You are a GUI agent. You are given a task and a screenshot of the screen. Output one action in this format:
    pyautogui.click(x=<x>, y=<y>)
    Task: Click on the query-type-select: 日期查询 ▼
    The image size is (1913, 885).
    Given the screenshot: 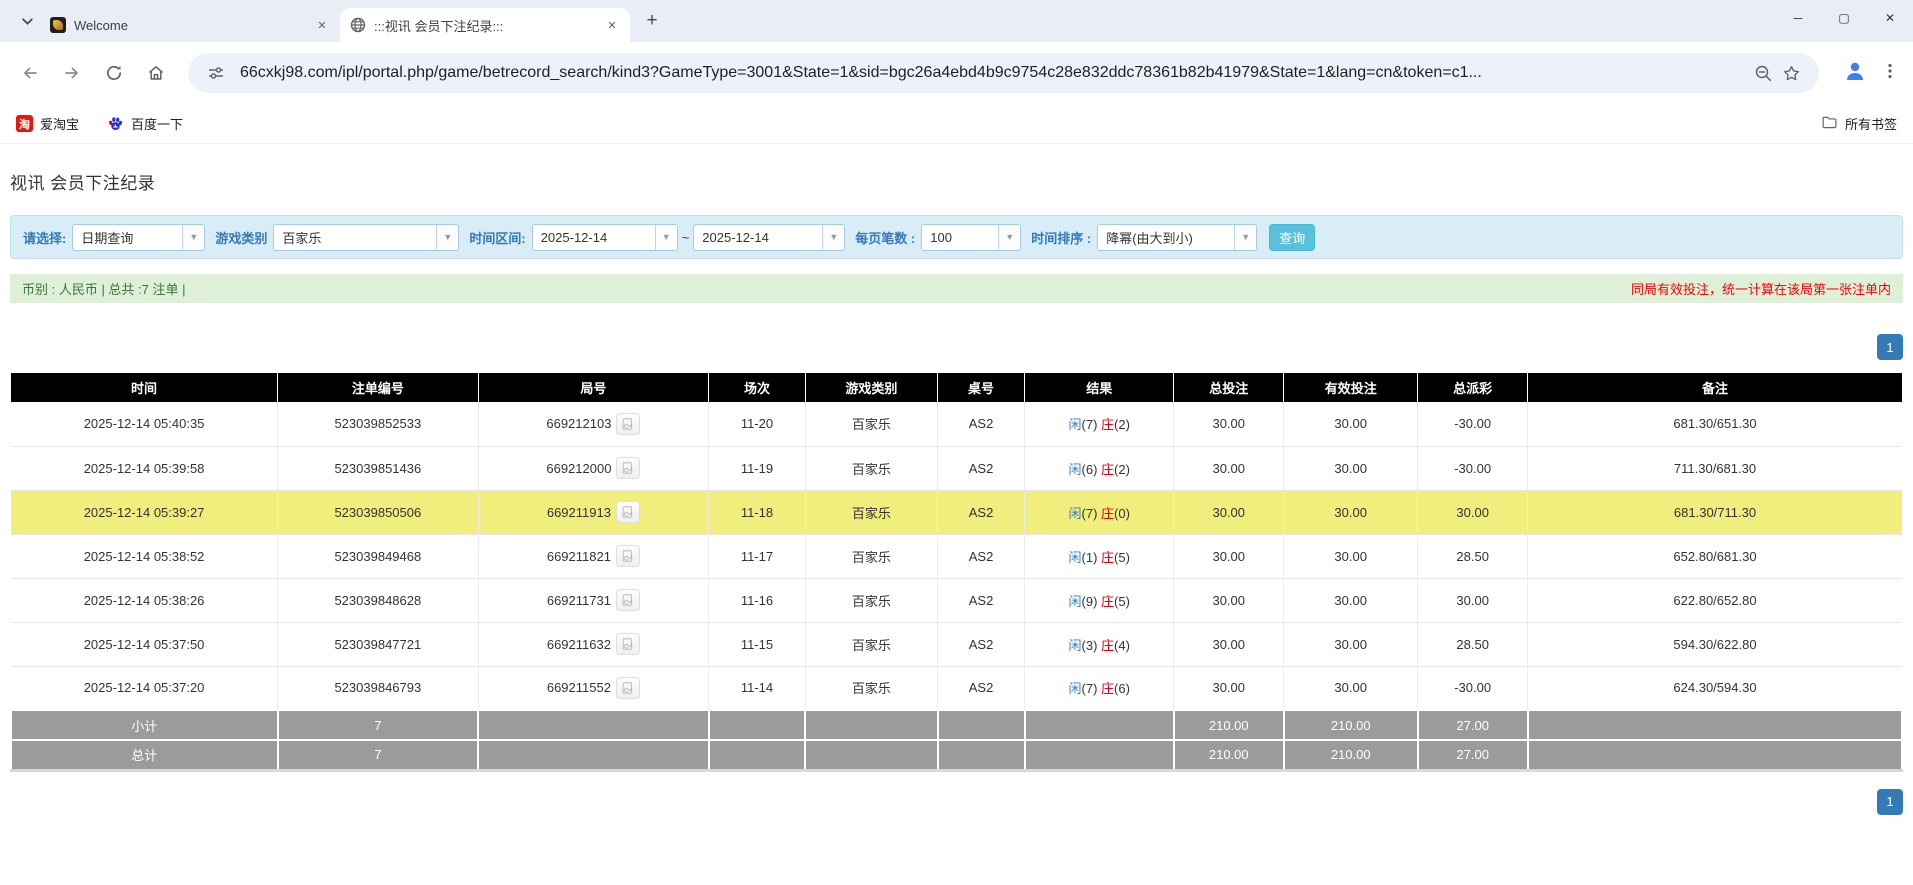 What is the action you would take?
    pyautogui.click(x=139, y=237)
    